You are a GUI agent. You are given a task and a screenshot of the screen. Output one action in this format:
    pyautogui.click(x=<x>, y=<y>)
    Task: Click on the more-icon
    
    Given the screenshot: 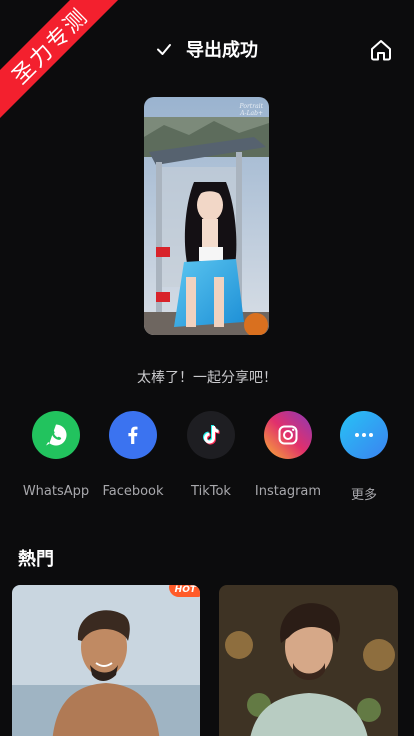 What is the action you would take?
    pyautogui.click(x=364, y=435)
    